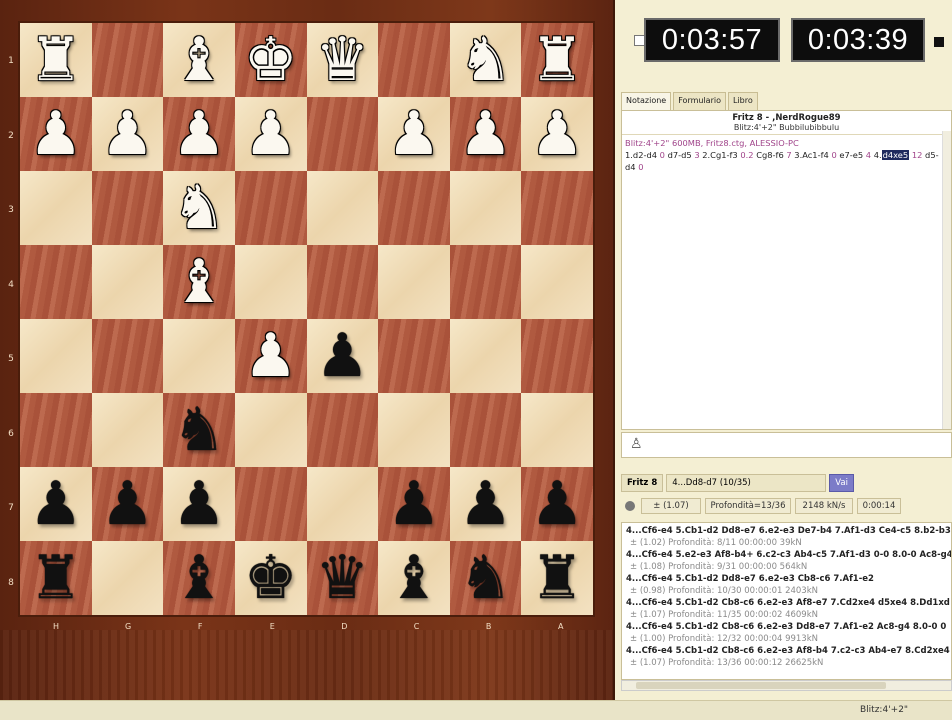  I want to click on square-c5, so click(414, 356).